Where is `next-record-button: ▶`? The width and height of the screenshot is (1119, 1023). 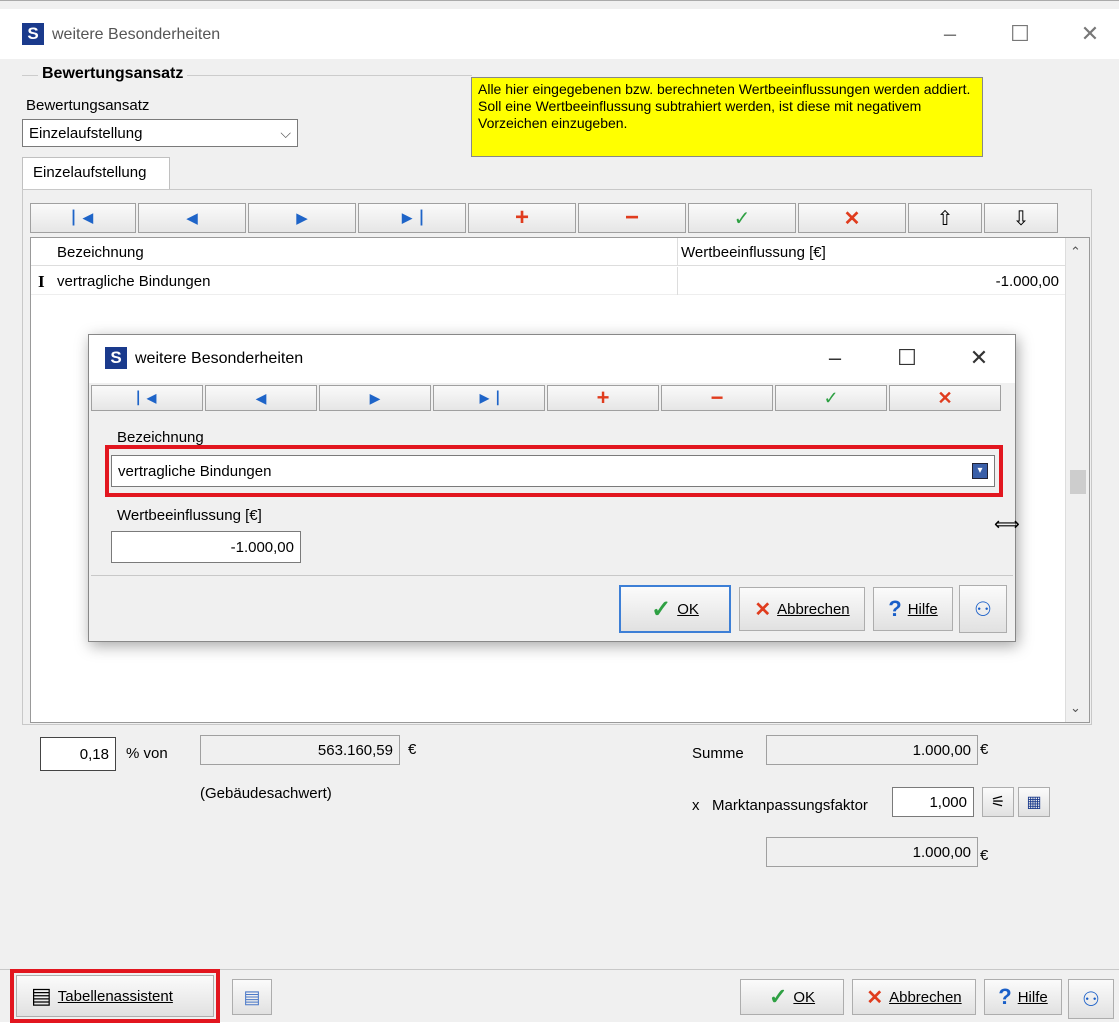 next-record-button: ▶ is located at coordinates (302, 218).